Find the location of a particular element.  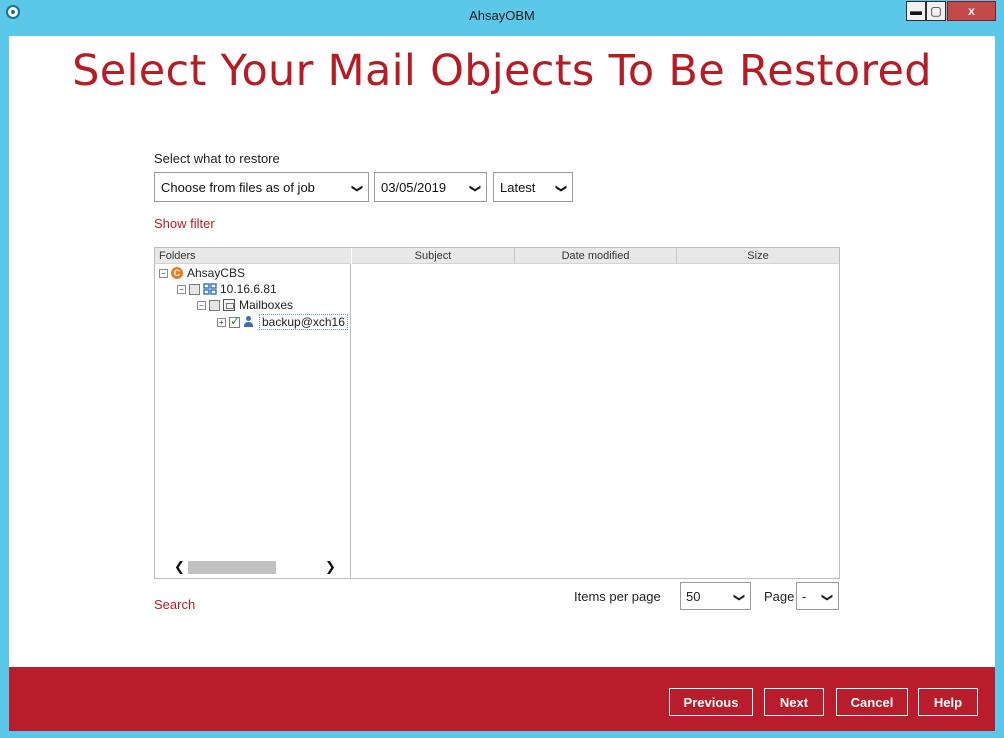

horizontal-scrollbar: ❮ ❯ is located at coordinates (253, 567).